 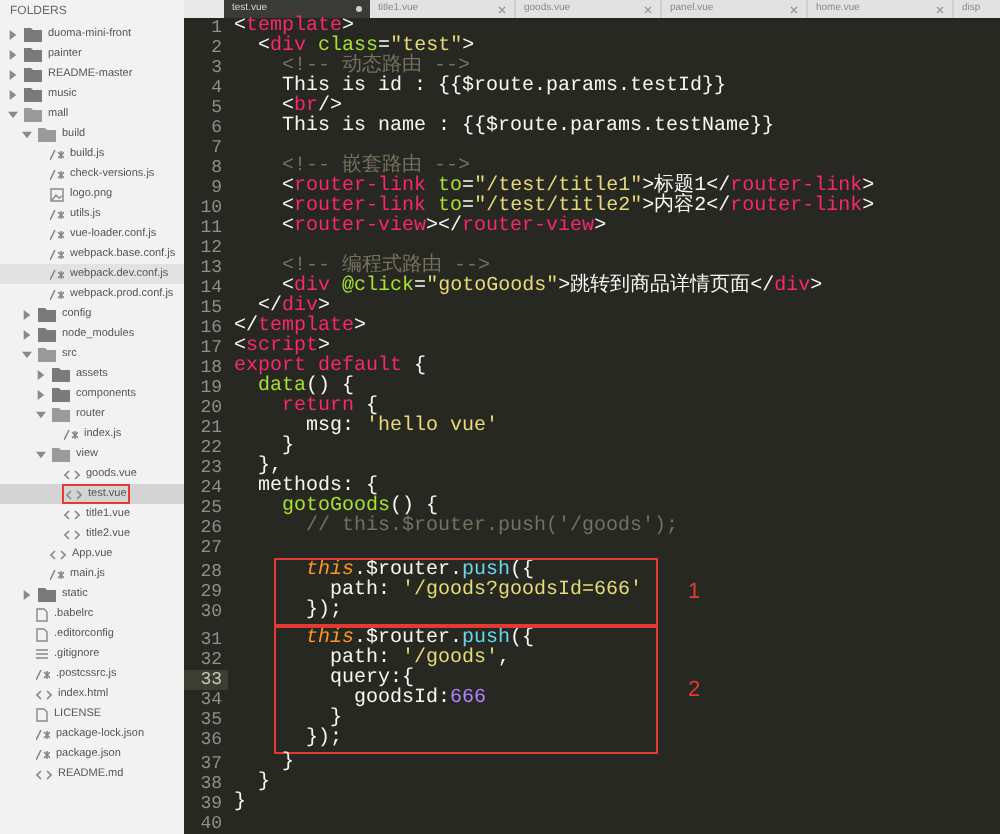 I want to click on annotation-label: 2, so click(x=694, y=690).